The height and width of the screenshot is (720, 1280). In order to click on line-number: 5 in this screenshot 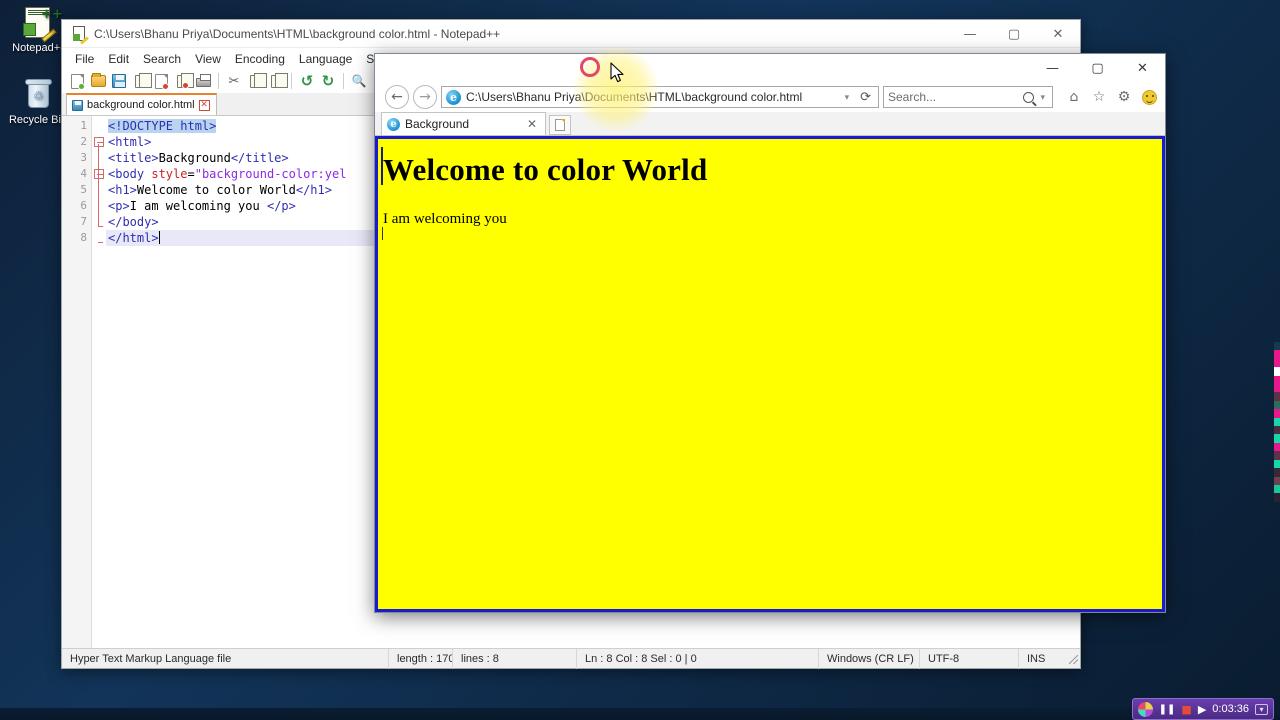, I will do `click(83, 189)`.